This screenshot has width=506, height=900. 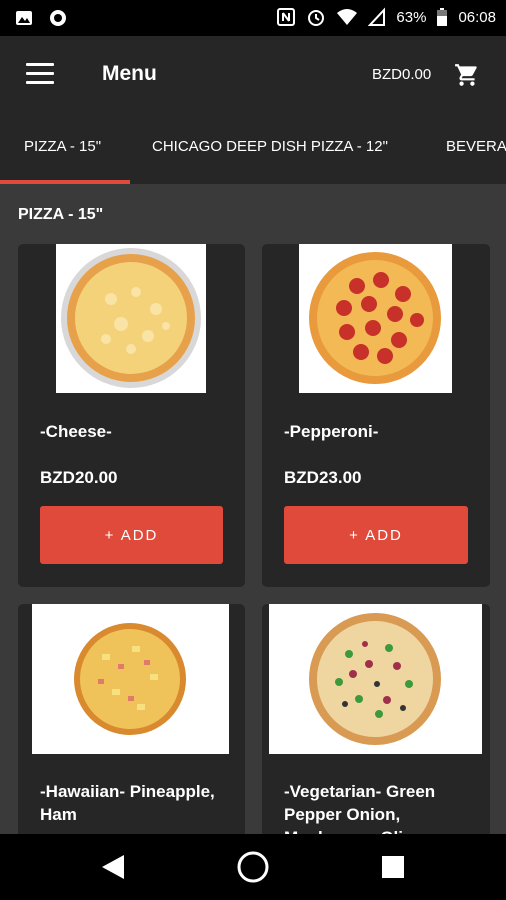 I want to click on product-card-hawaiian: -Hawaiian- Pineapple, Ham, so click(x=131, y=724).